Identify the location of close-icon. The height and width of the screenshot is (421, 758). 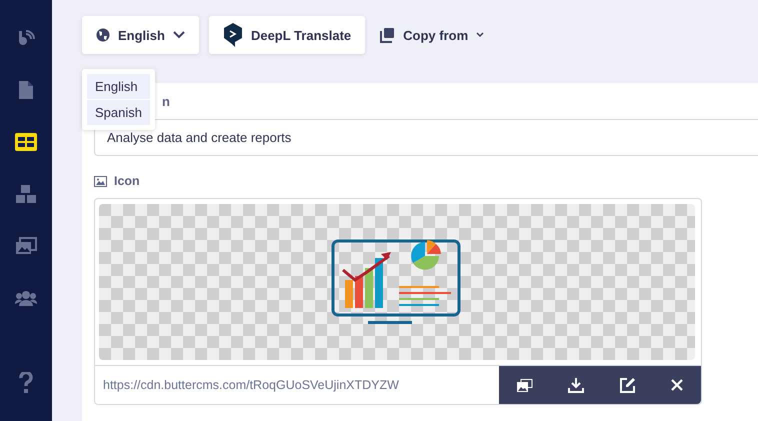
(677, 385).